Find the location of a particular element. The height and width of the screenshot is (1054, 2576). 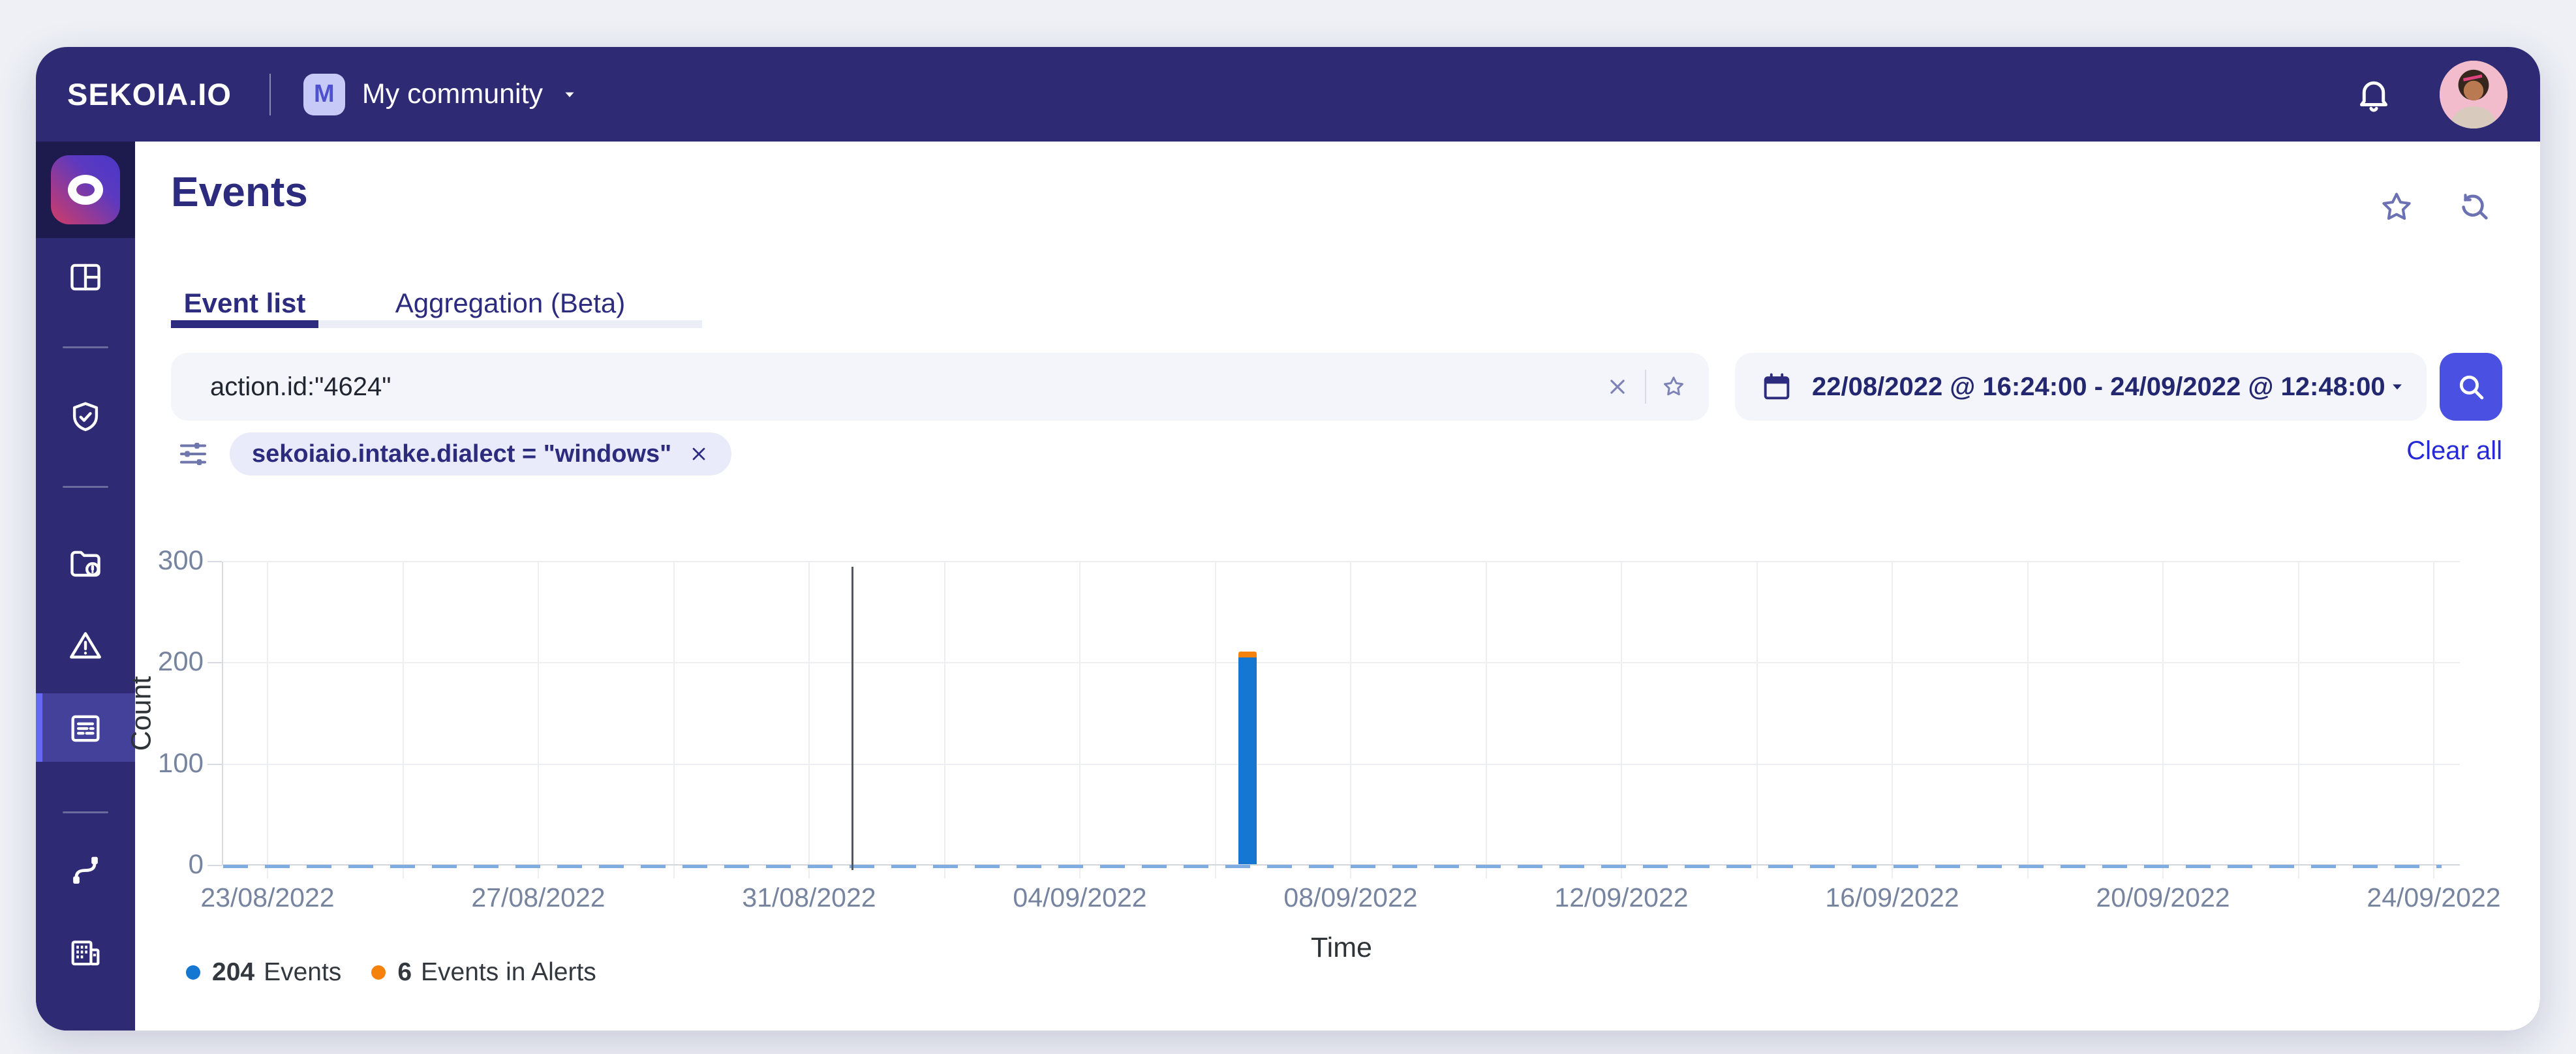

sidebar-item-shield is located at coordinates (86, 417).